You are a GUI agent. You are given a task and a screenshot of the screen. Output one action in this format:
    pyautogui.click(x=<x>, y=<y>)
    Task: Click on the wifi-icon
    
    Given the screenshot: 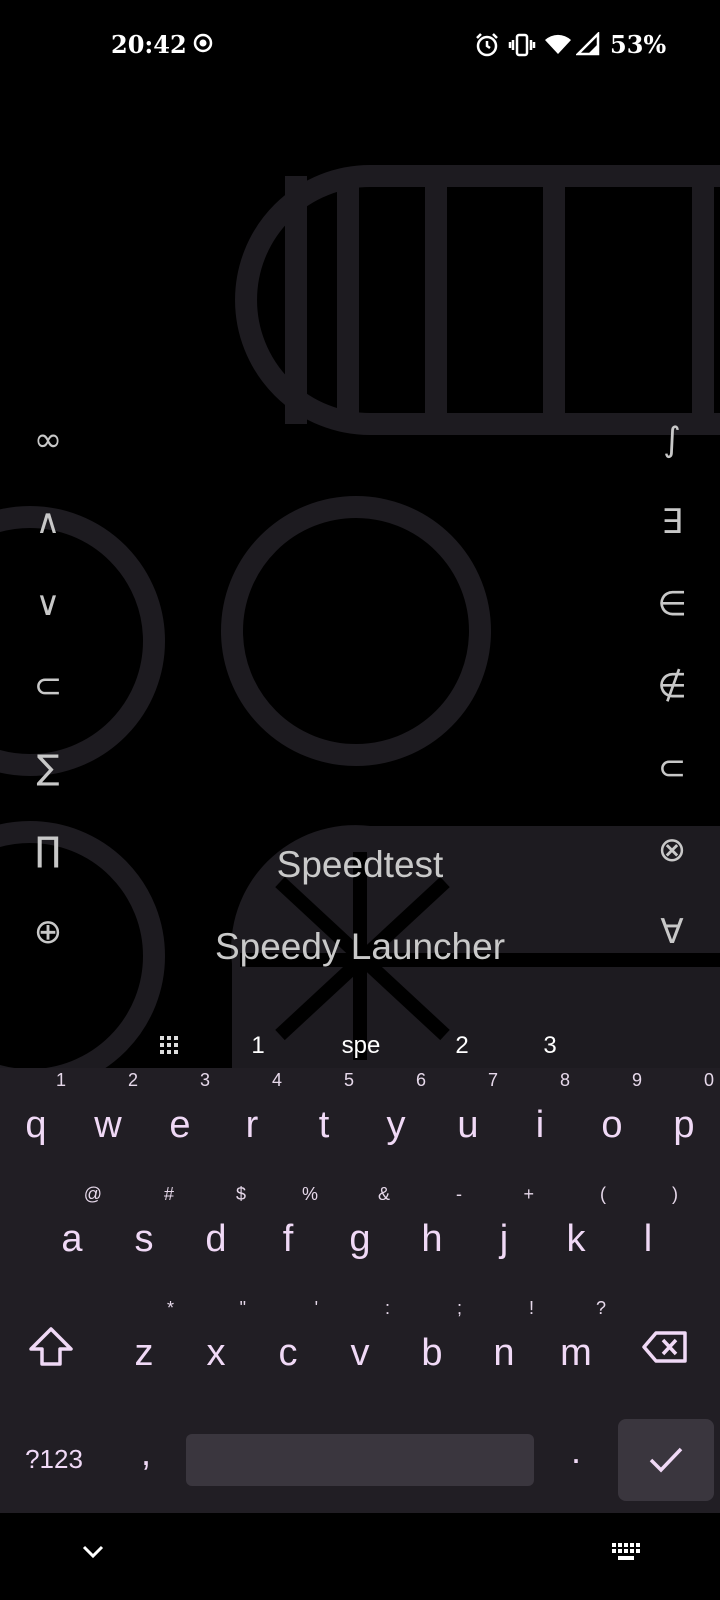 What is the action you would take?
    pyautogui.click(x=558, y=46)
    